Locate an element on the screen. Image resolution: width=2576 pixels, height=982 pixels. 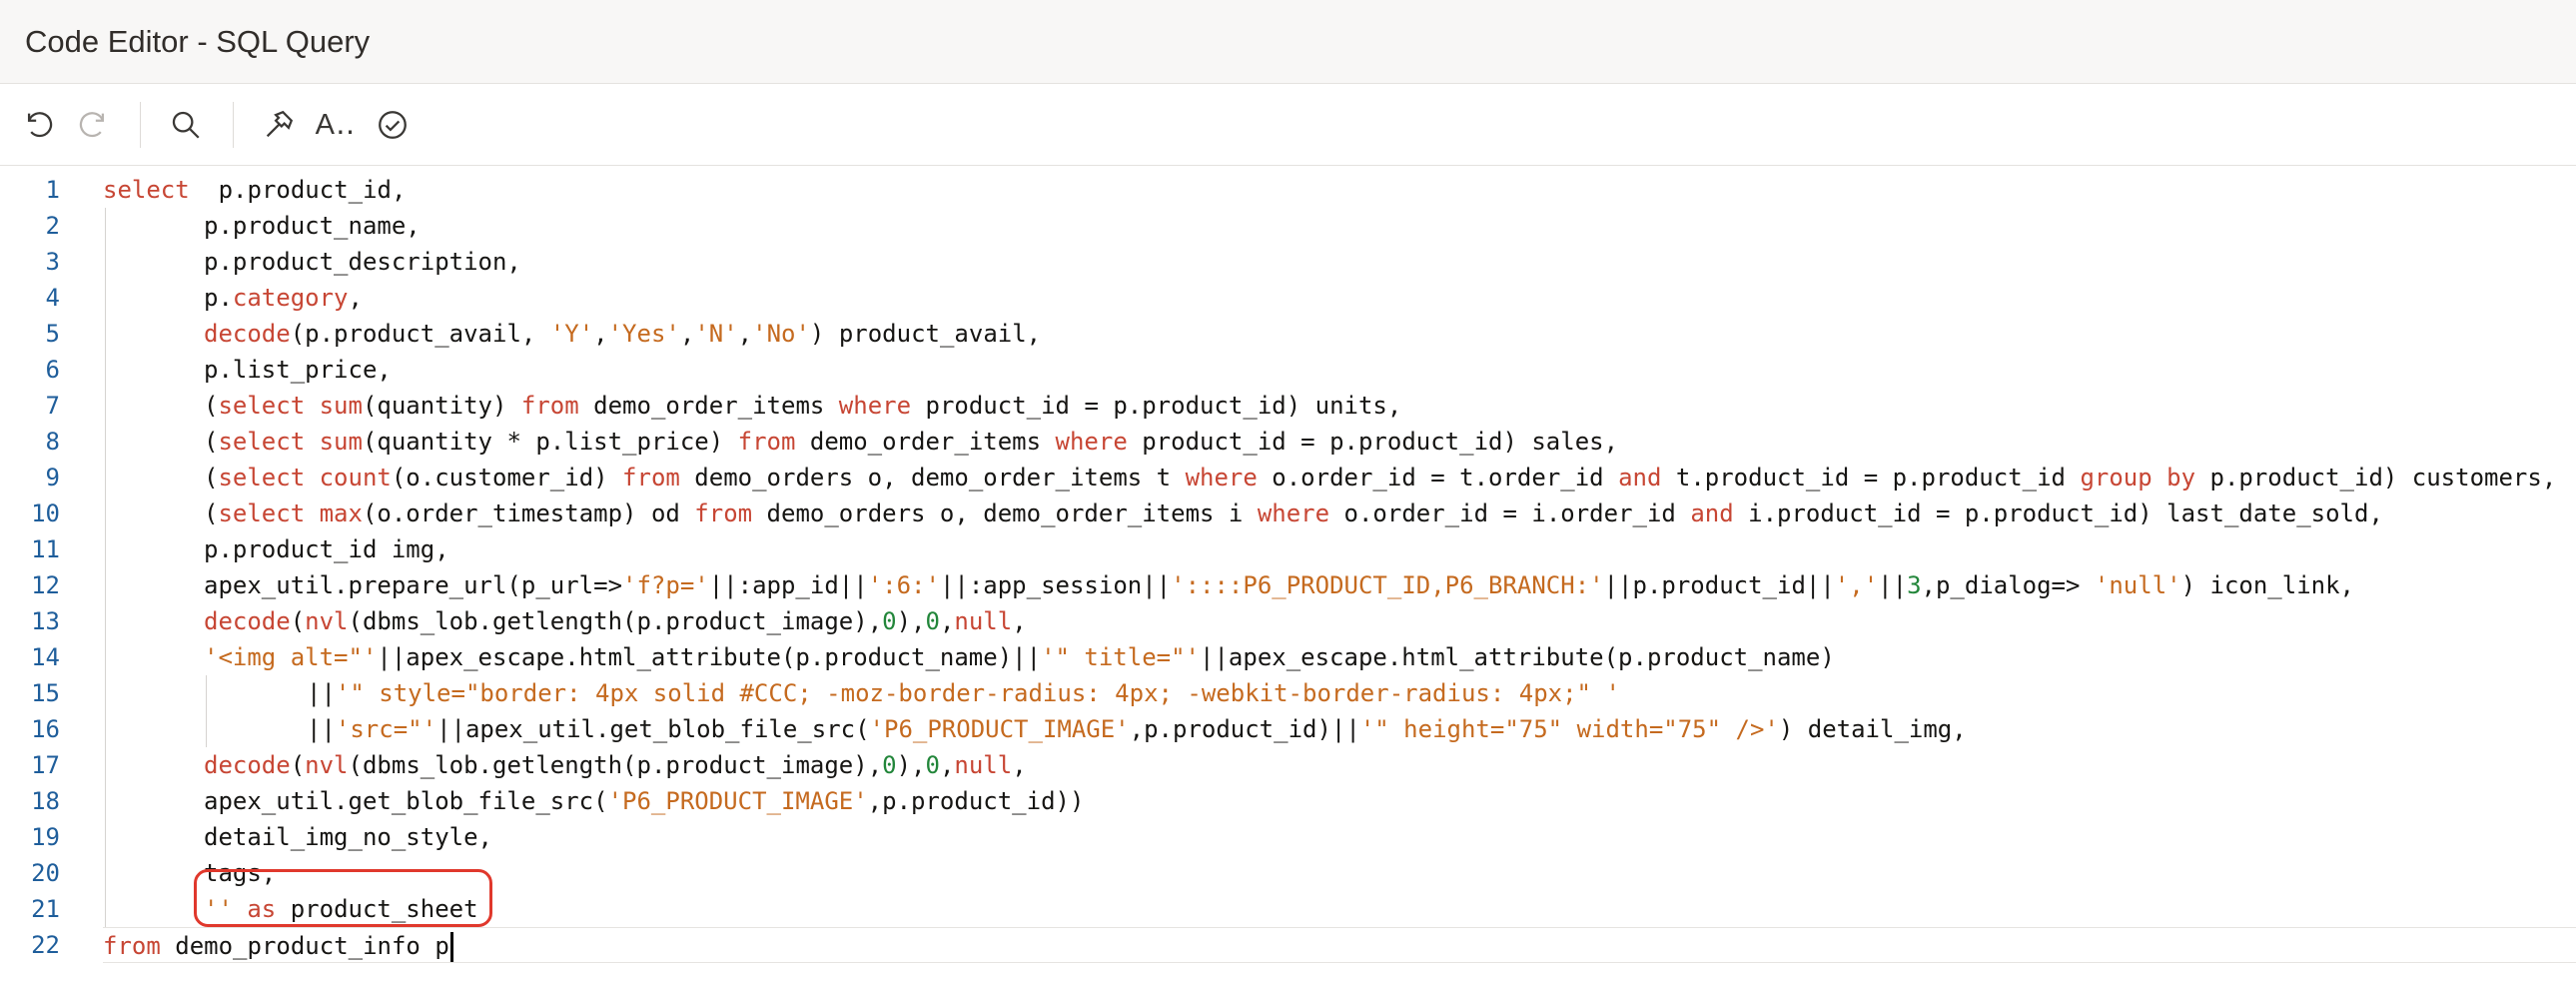
line-number: 14 is located at coordinates (46, 657).